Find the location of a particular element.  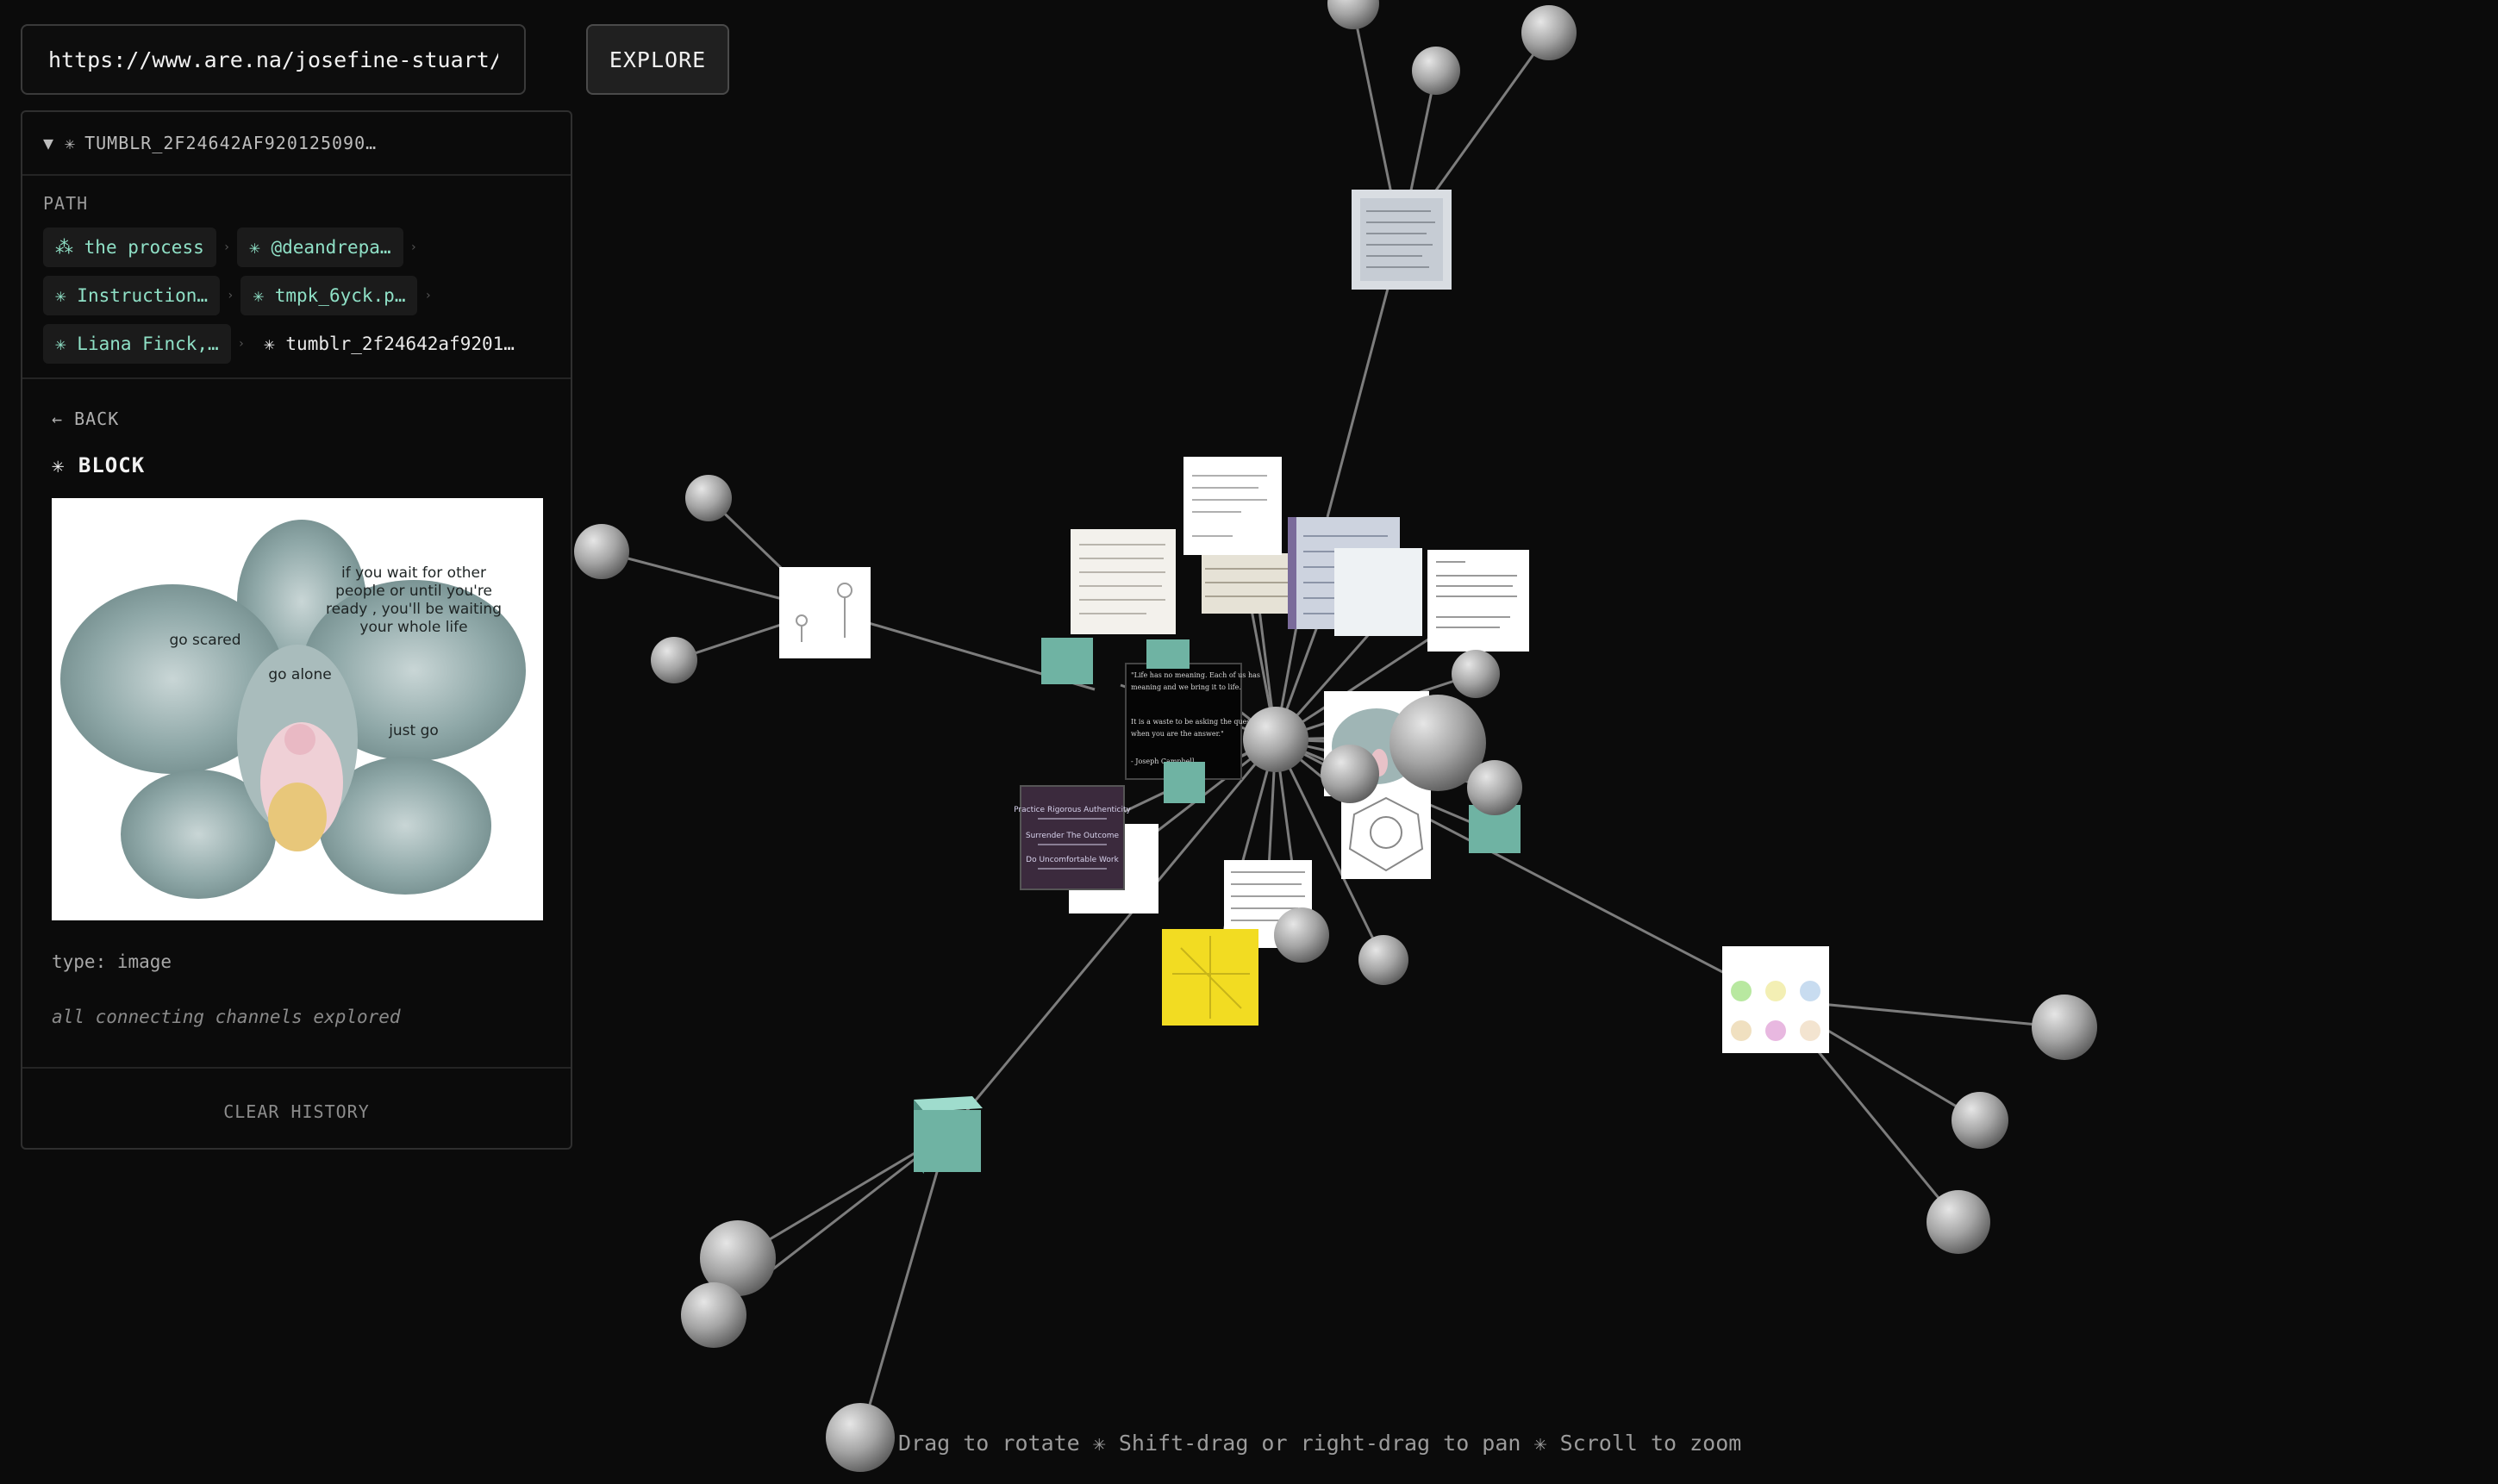

explore-button: EXPLORE is located at coordinates (657, 59).